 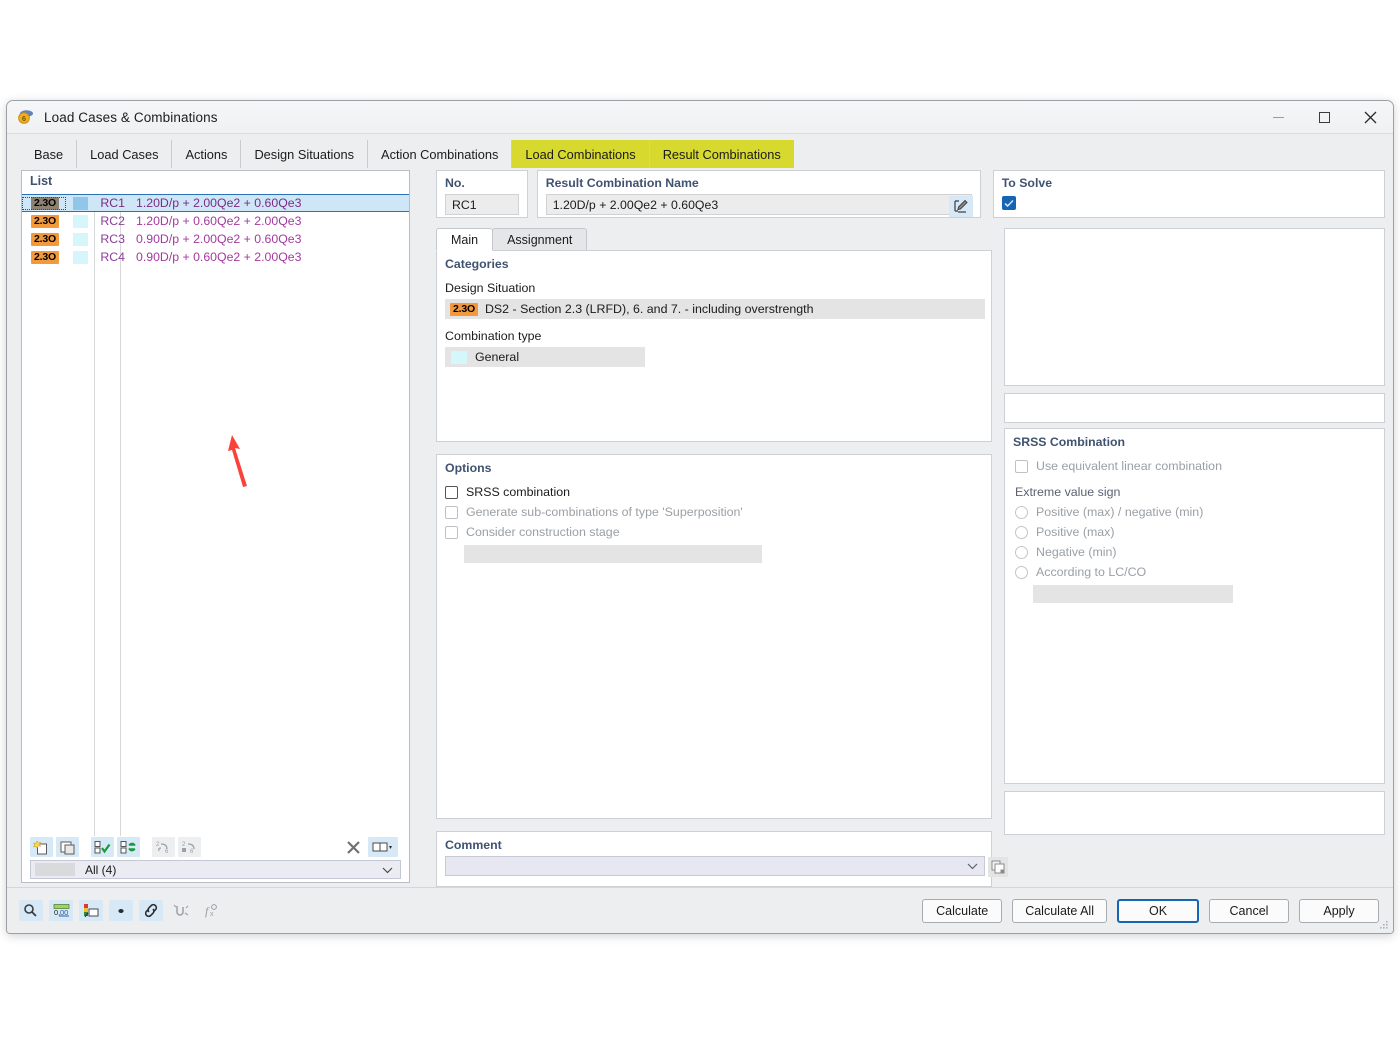 I want to click on tab-main: Main, so click(x=465, y=239).